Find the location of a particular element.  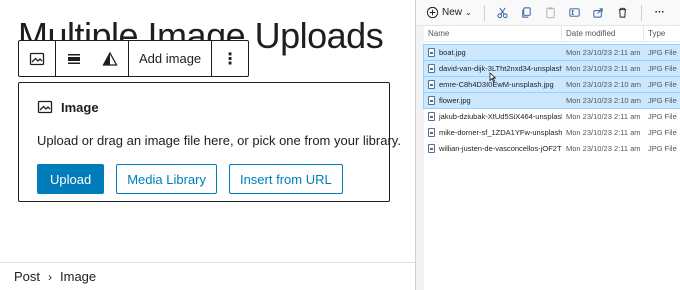

block-type-group is located at coordinates (37, 58).